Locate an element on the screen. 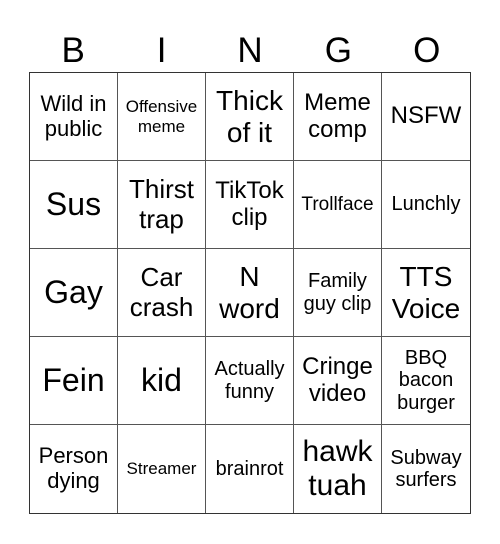 The width and height of the screenshot is (500, 544). bingo-cell: Person dying is located at coordinates (74, 469).